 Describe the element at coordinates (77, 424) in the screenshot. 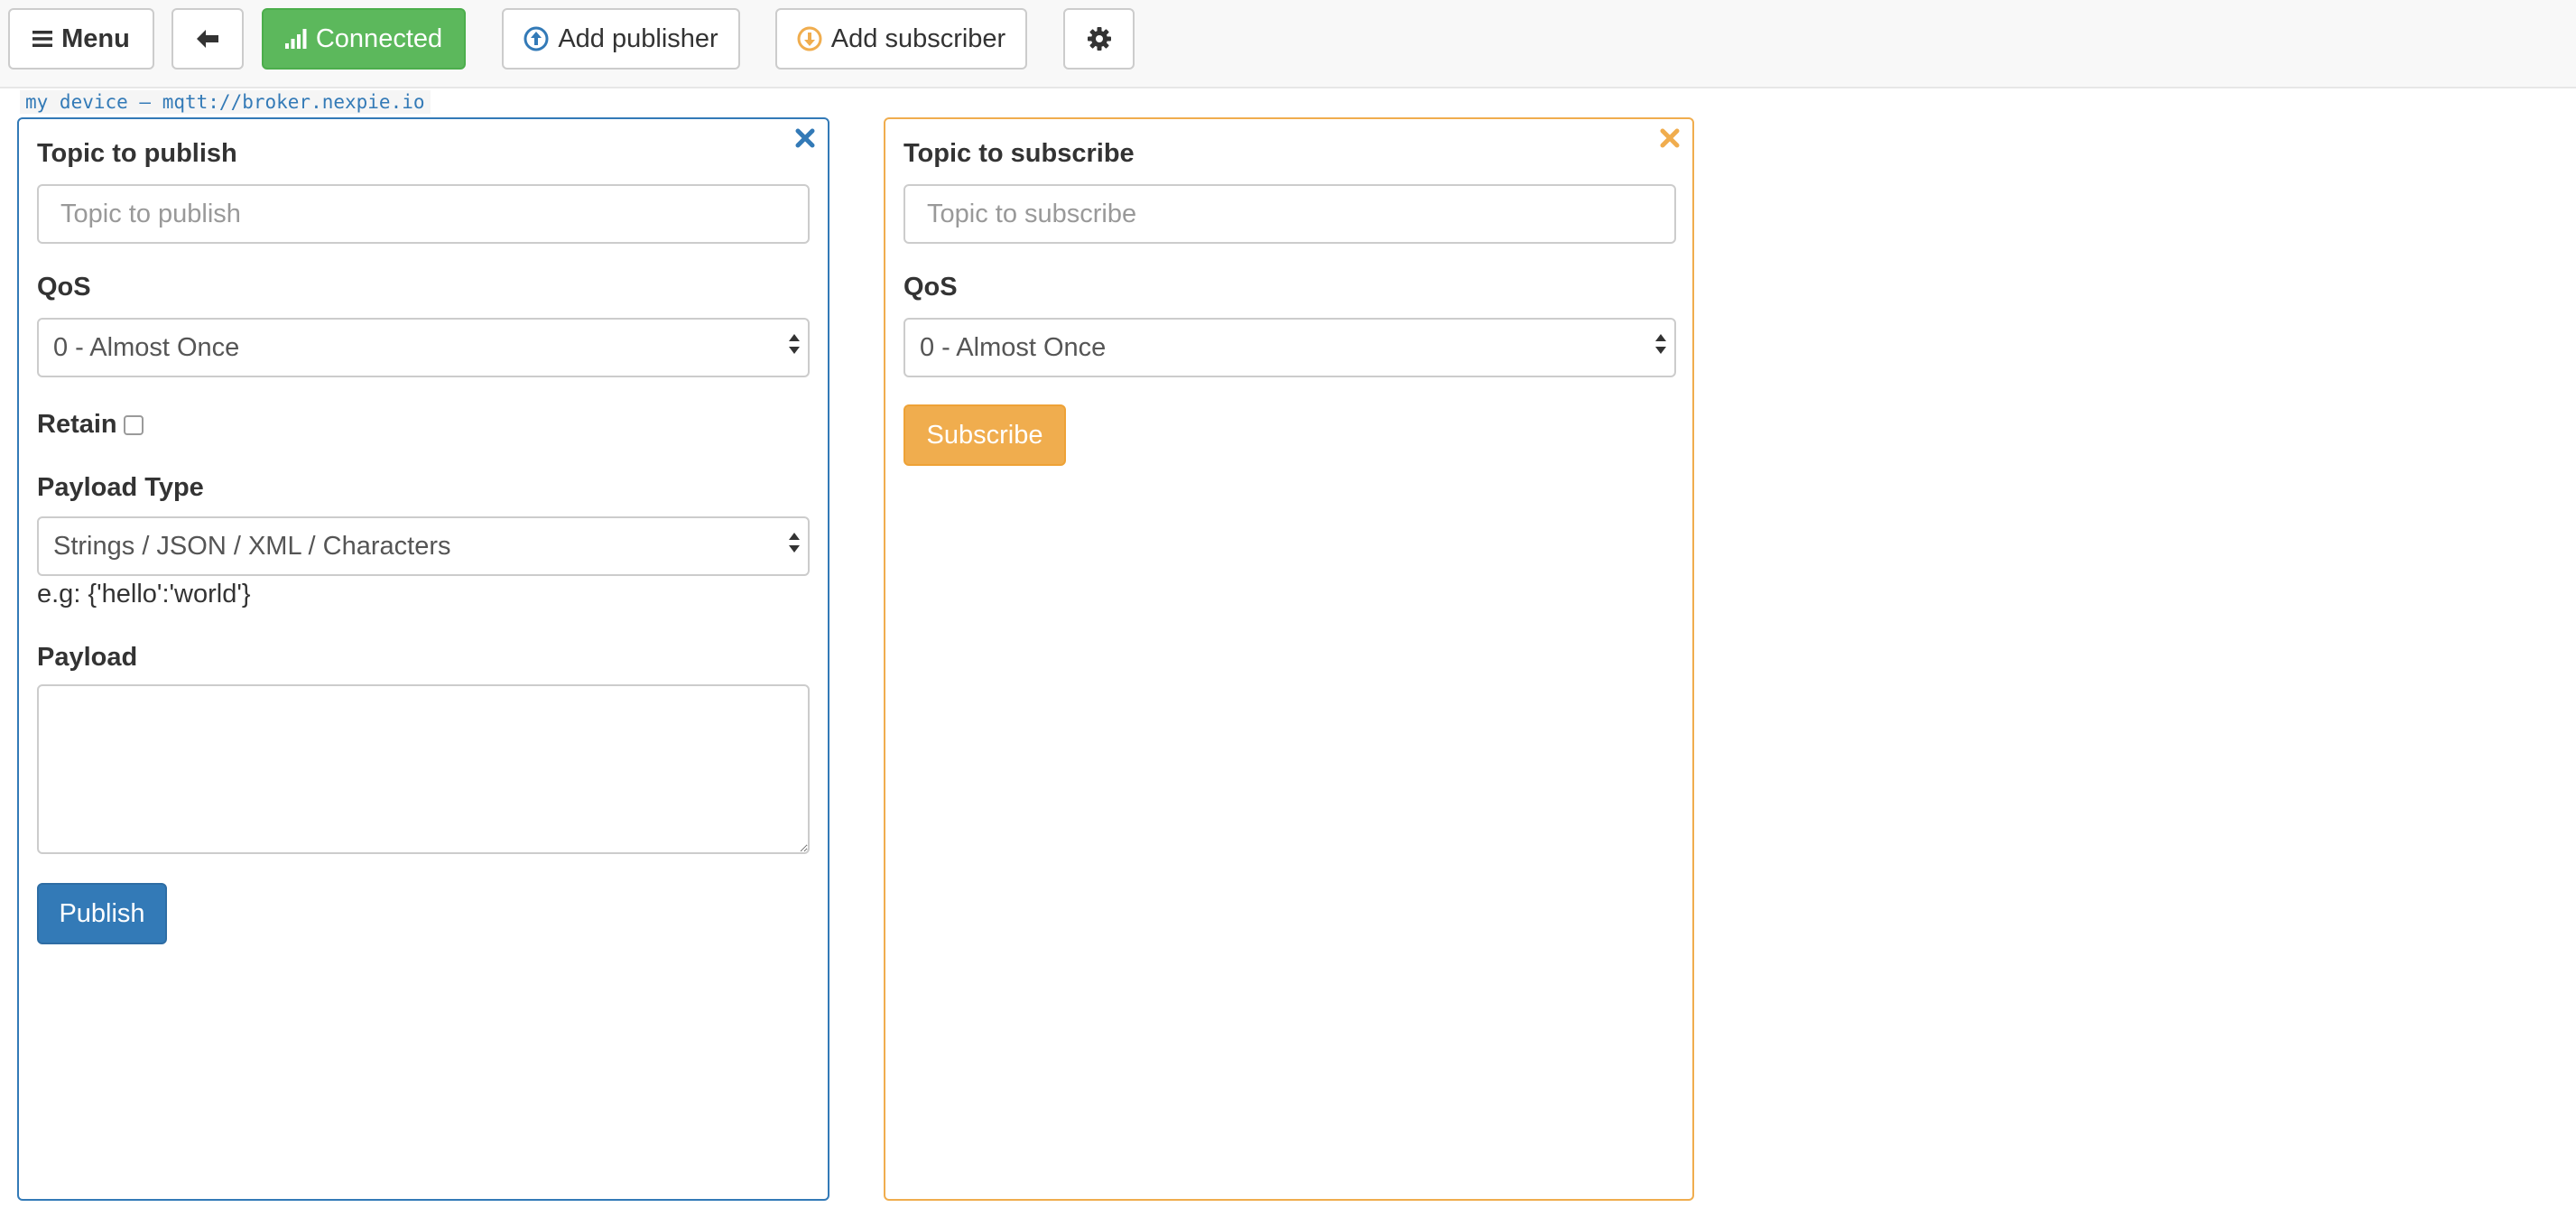

I see `retain-label: Retain` at that location.